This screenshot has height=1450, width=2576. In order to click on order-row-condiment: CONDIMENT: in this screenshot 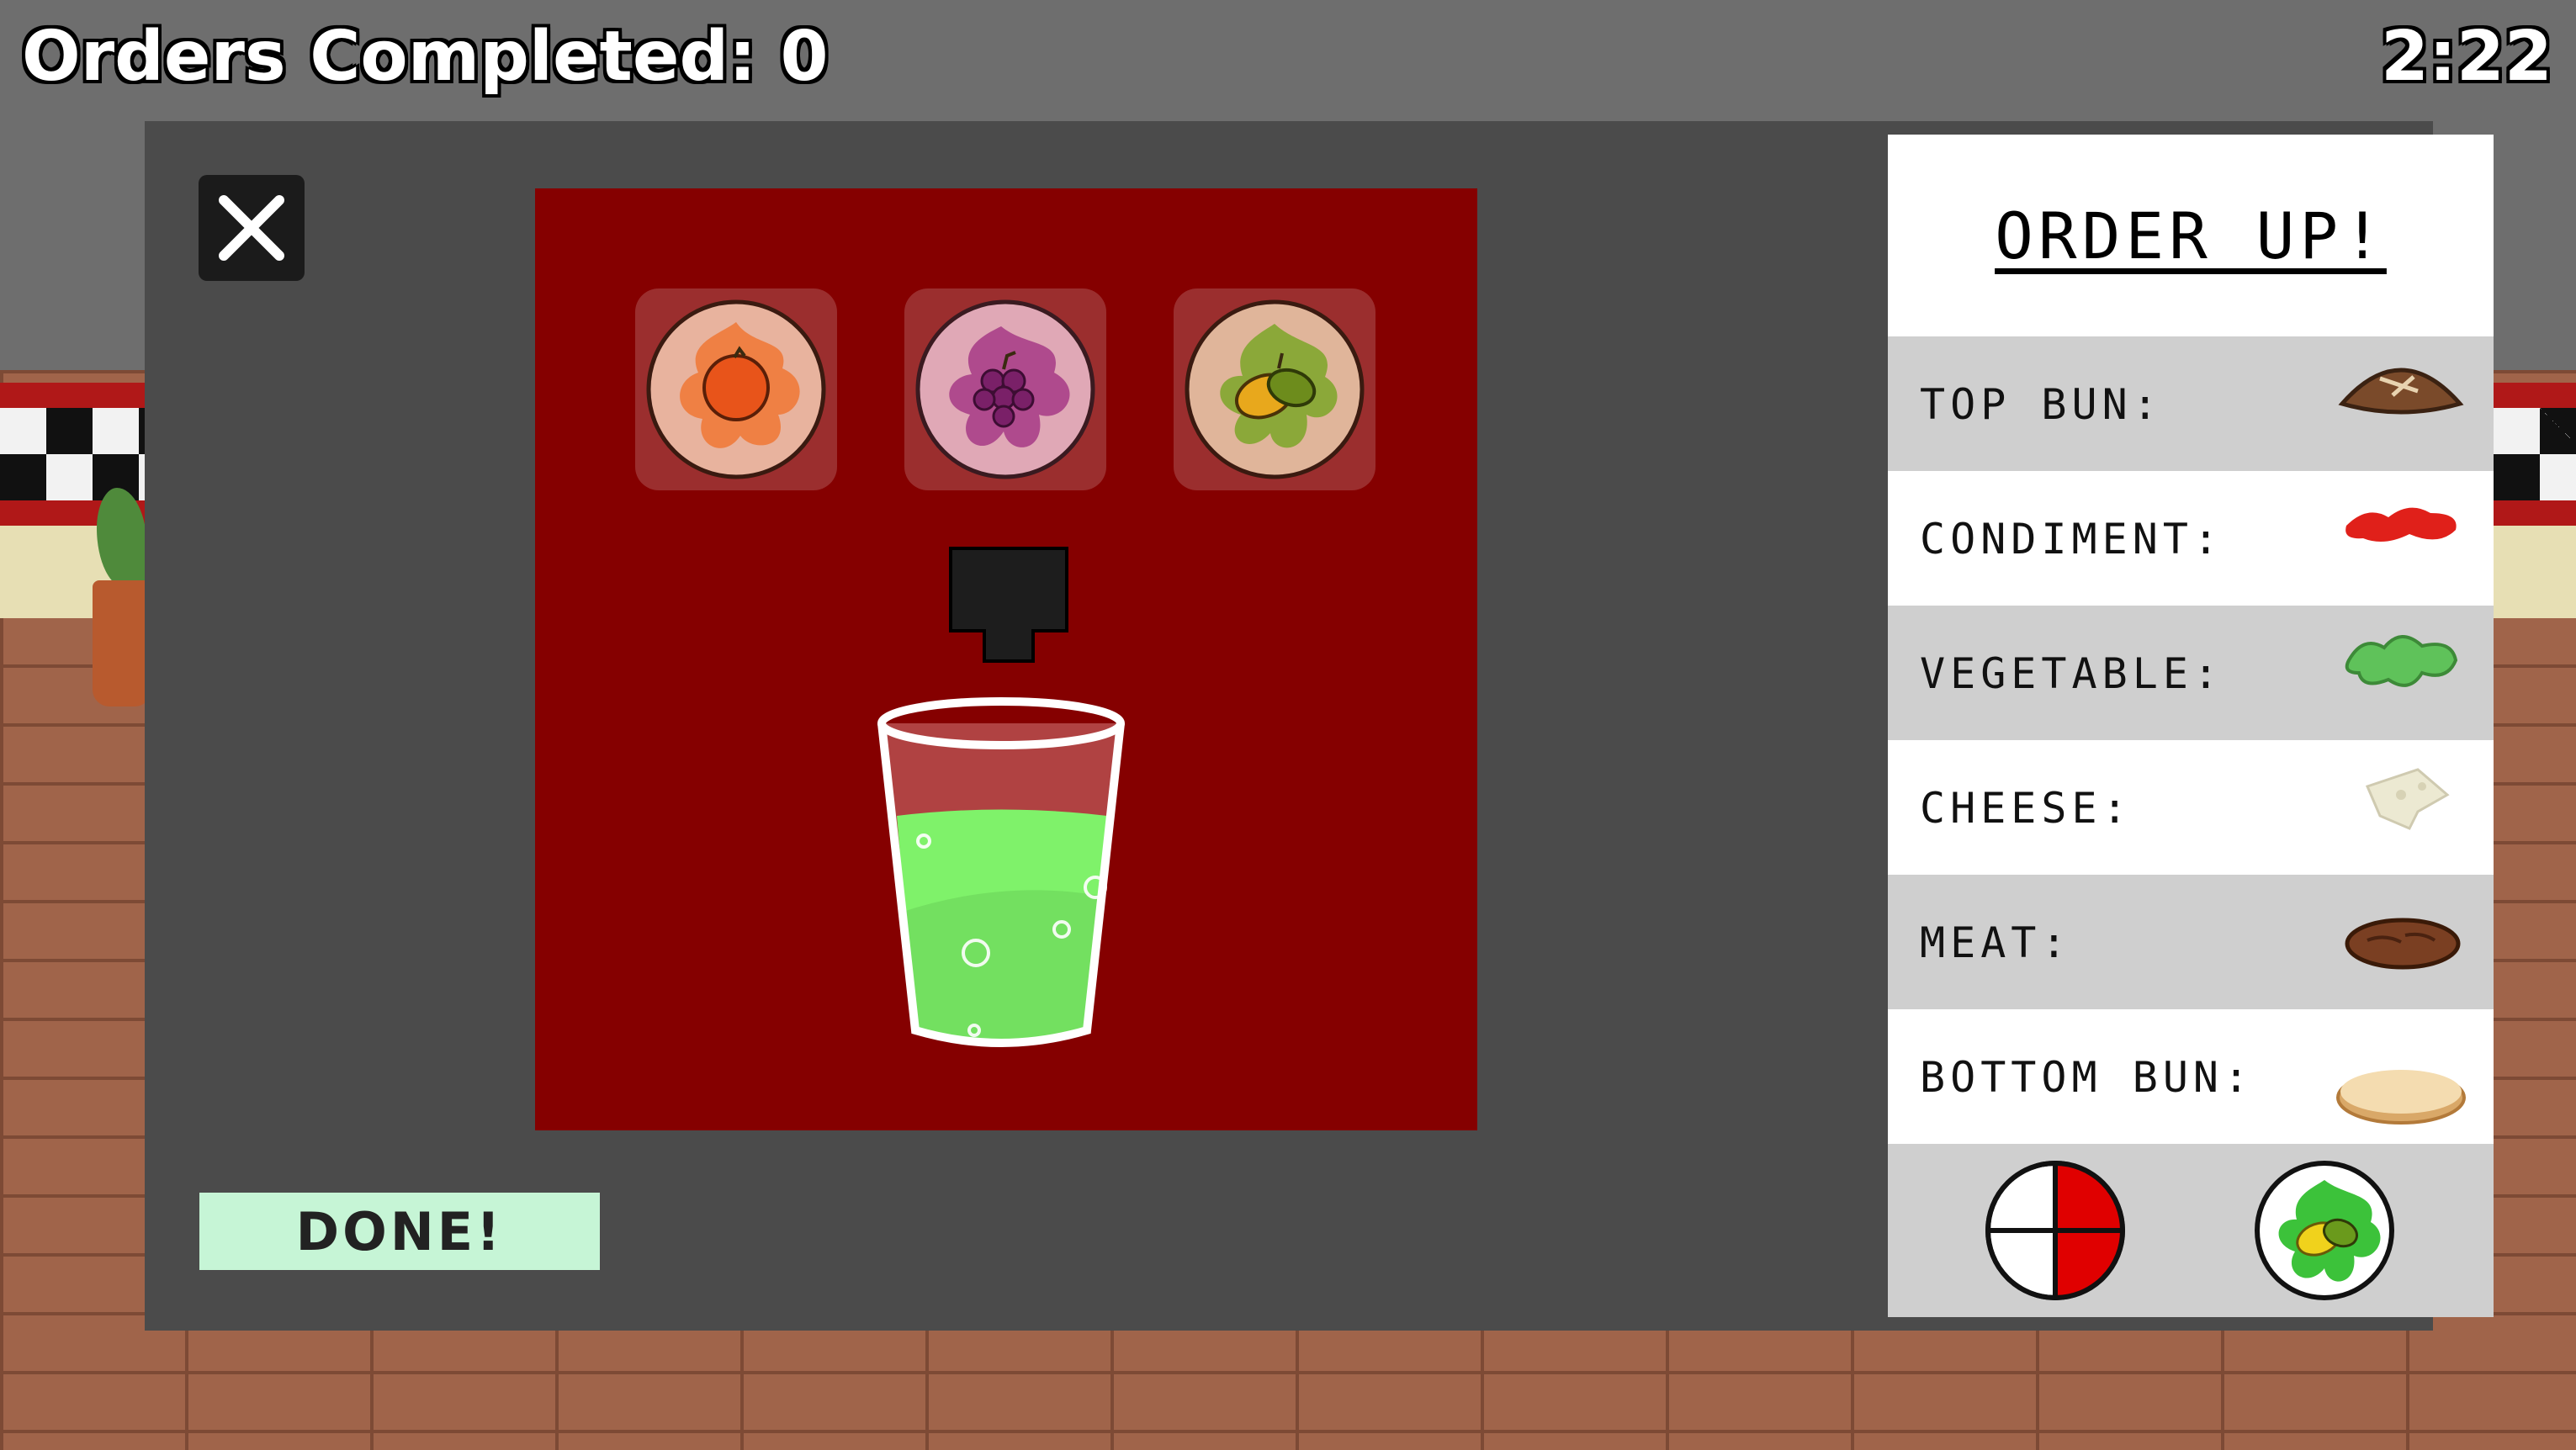, I will do `click(2191, 538)`.